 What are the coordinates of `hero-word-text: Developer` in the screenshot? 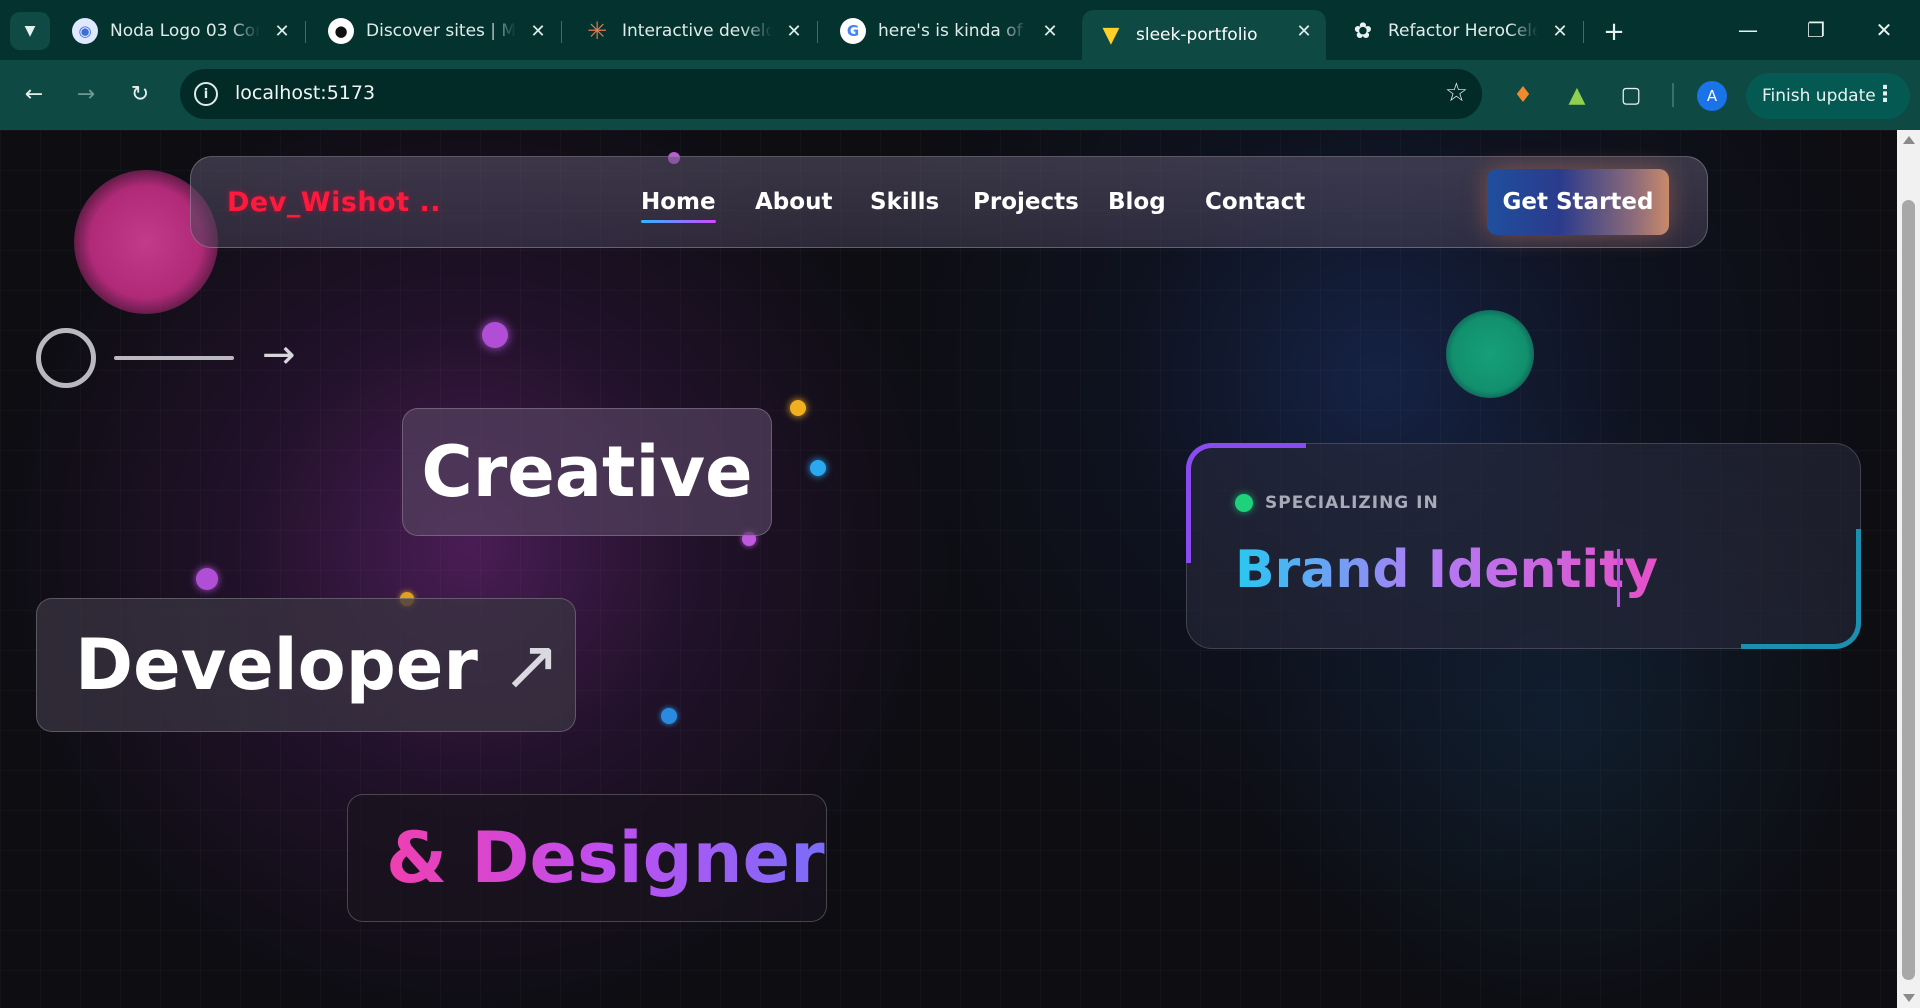 It's located at (276, 665).